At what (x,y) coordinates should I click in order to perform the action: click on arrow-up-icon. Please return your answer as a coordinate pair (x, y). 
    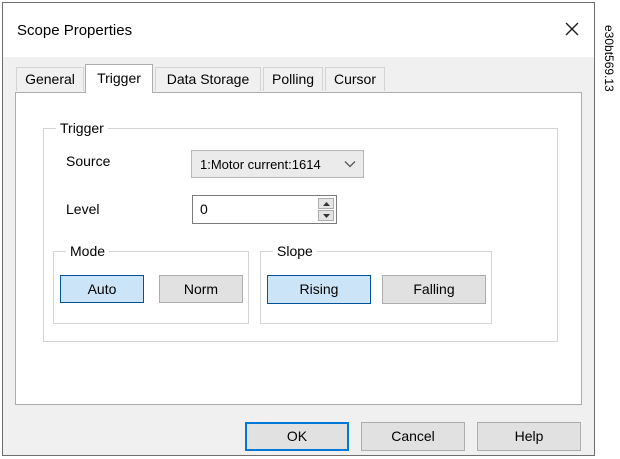
    Looking at the image, I should click on (326, 203).